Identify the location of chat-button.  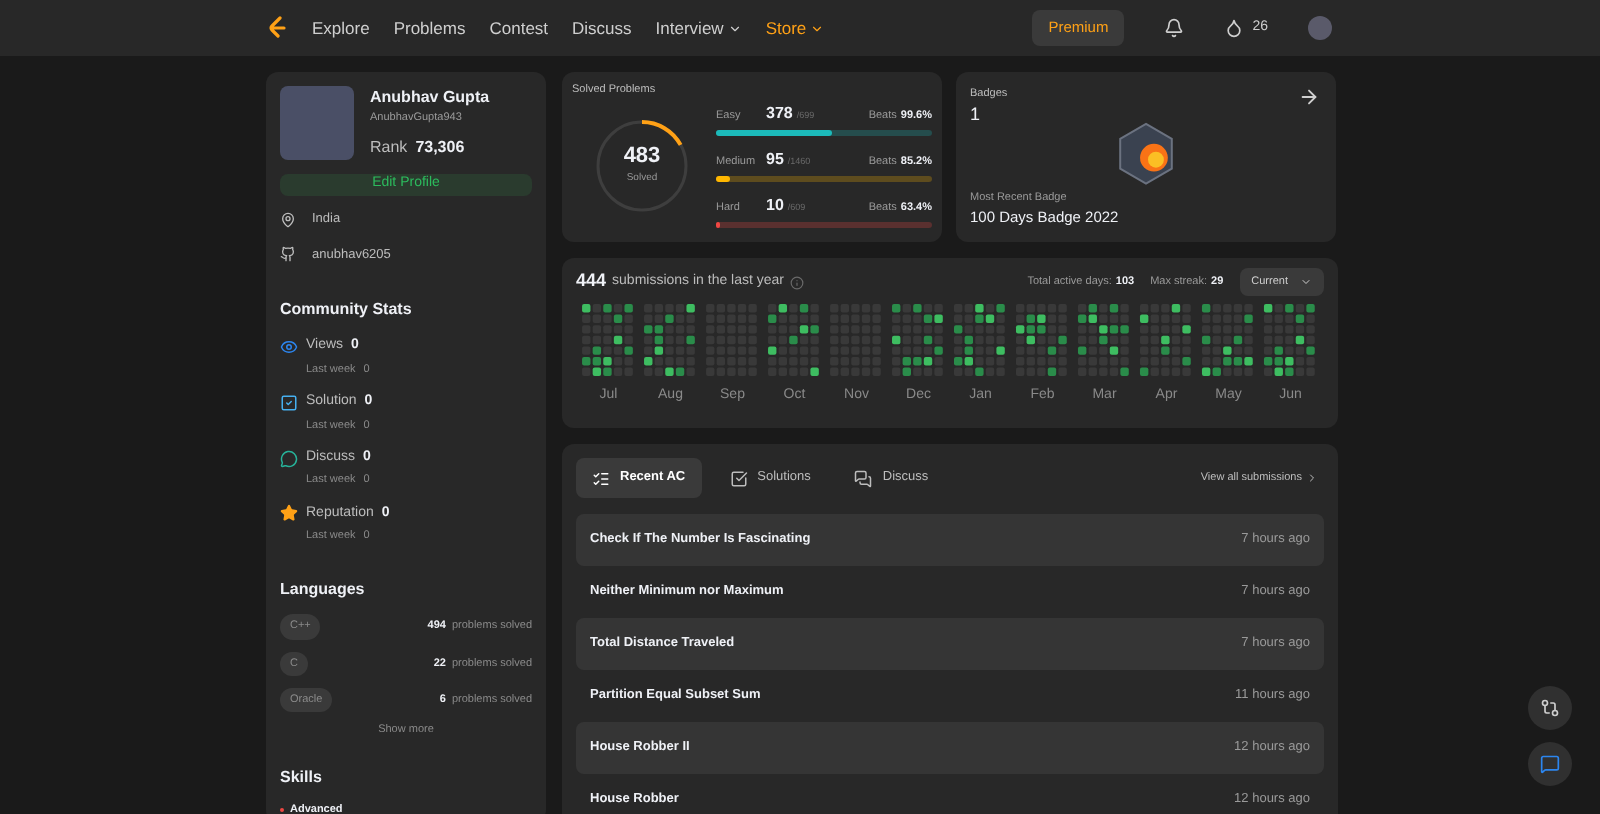
(1550, 764).